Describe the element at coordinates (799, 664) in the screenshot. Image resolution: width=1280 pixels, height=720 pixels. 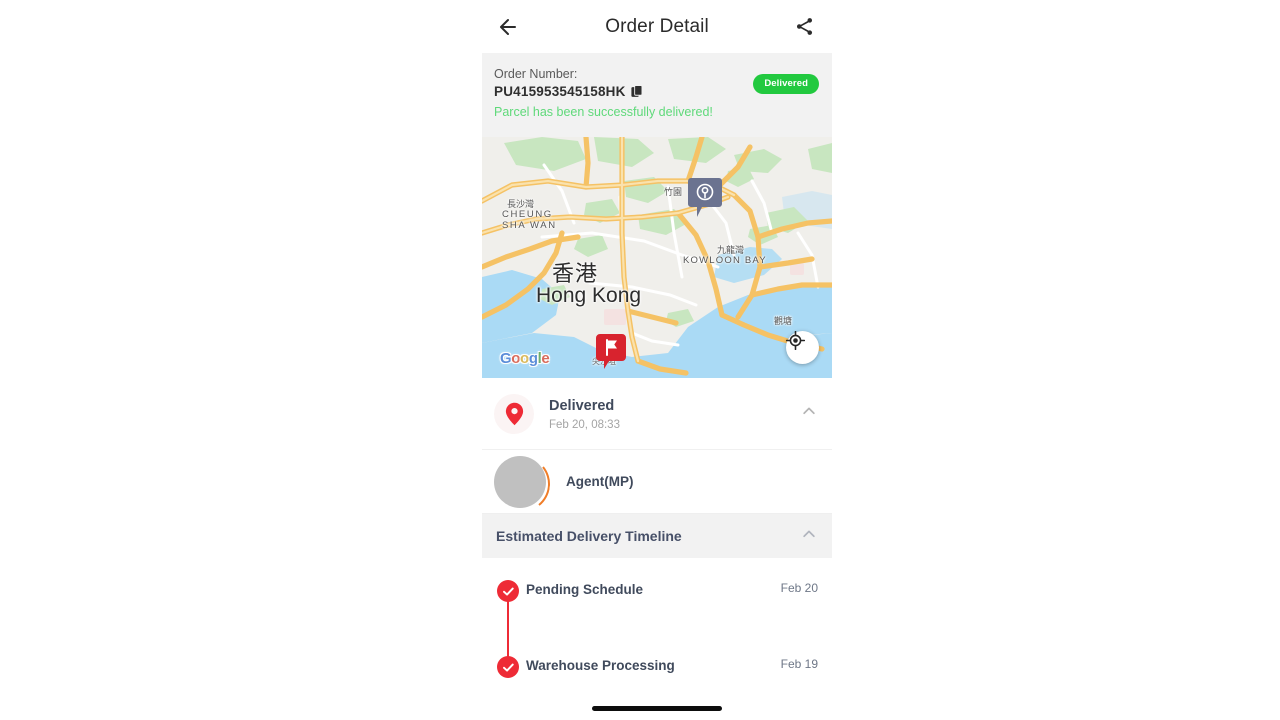
I see `timeline-item-date: Feb 19` at that location.